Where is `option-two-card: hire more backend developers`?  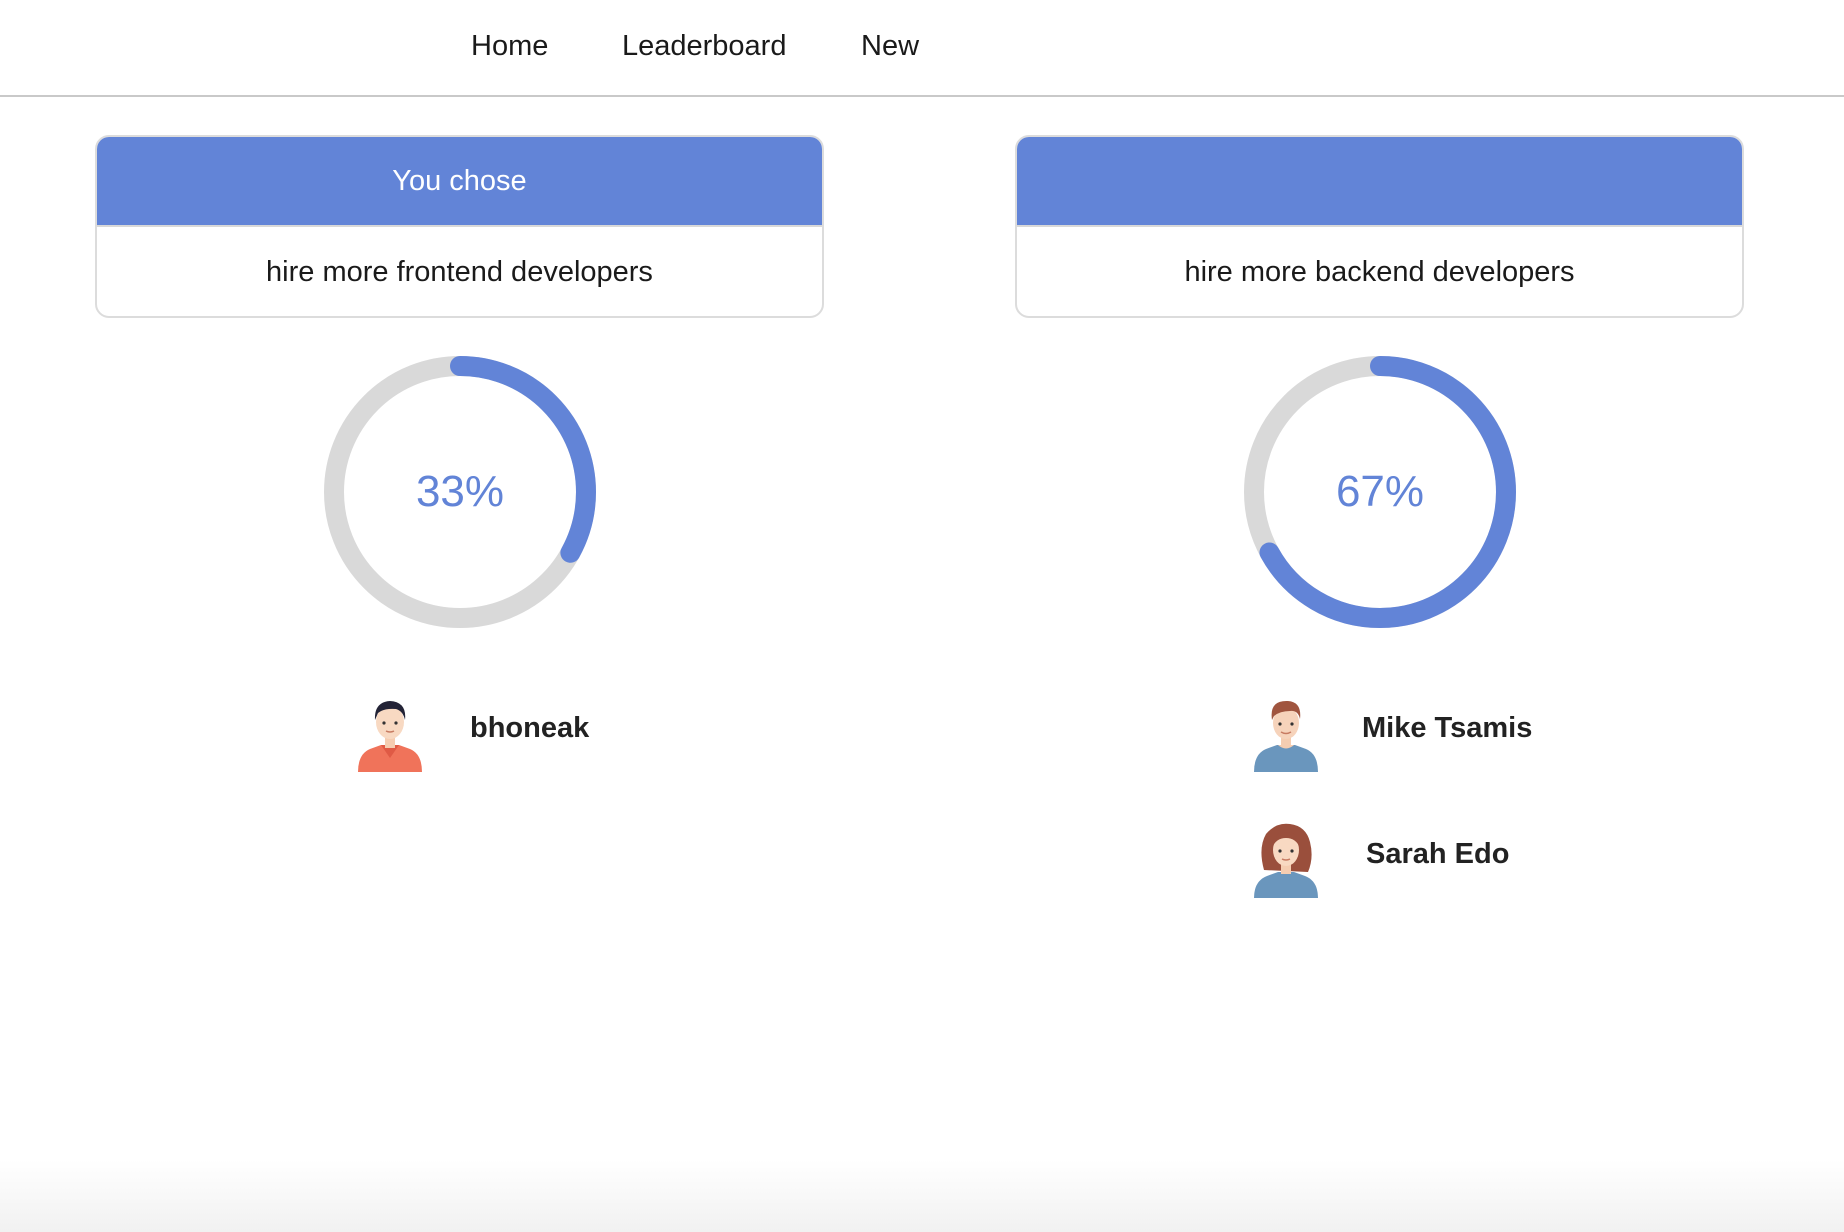 option-two-card: hire more backend developers is located at coordinates (1379, 226).